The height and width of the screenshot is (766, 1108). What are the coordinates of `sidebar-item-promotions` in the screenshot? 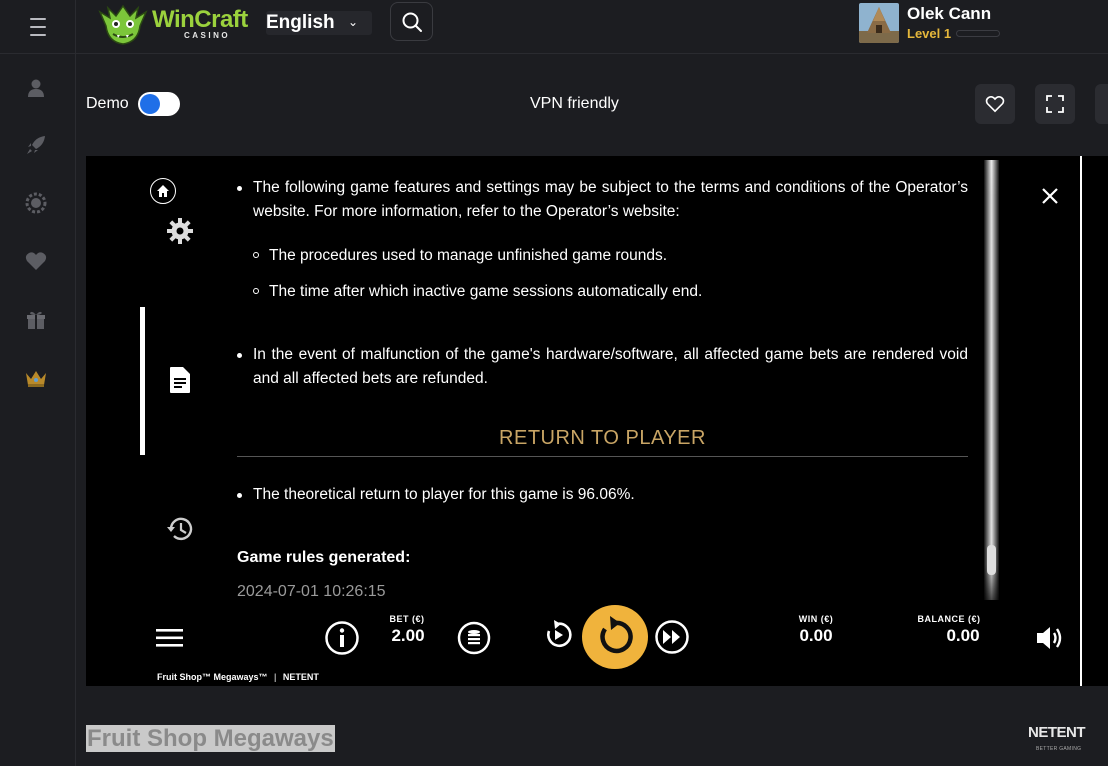 It's located at (36, 320).